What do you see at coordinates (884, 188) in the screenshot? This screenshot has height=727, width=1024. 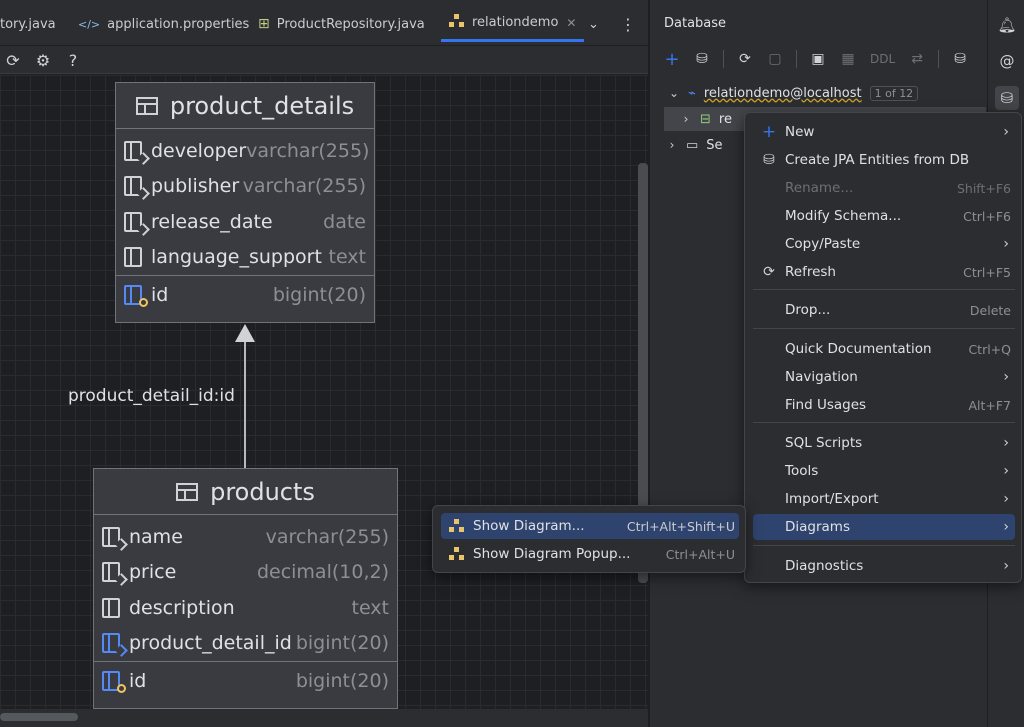 I see `menu-item-rename: Rename... Shift+F6` at bounding box center [884, 188].